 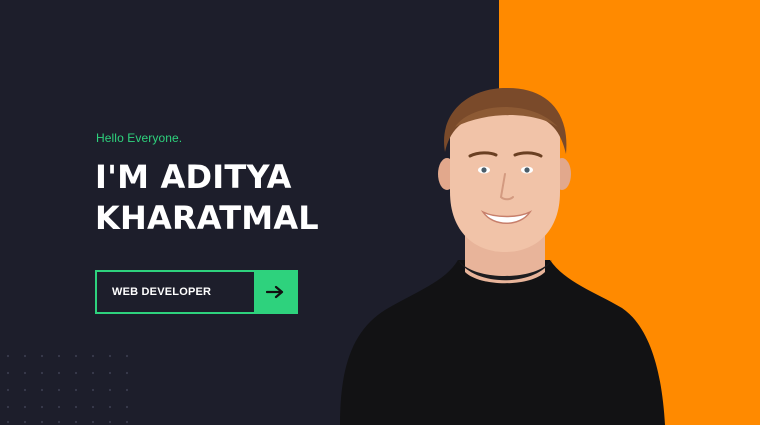 I want to click on greeting-text: Hello Everyone., so click(x=139, y=138).